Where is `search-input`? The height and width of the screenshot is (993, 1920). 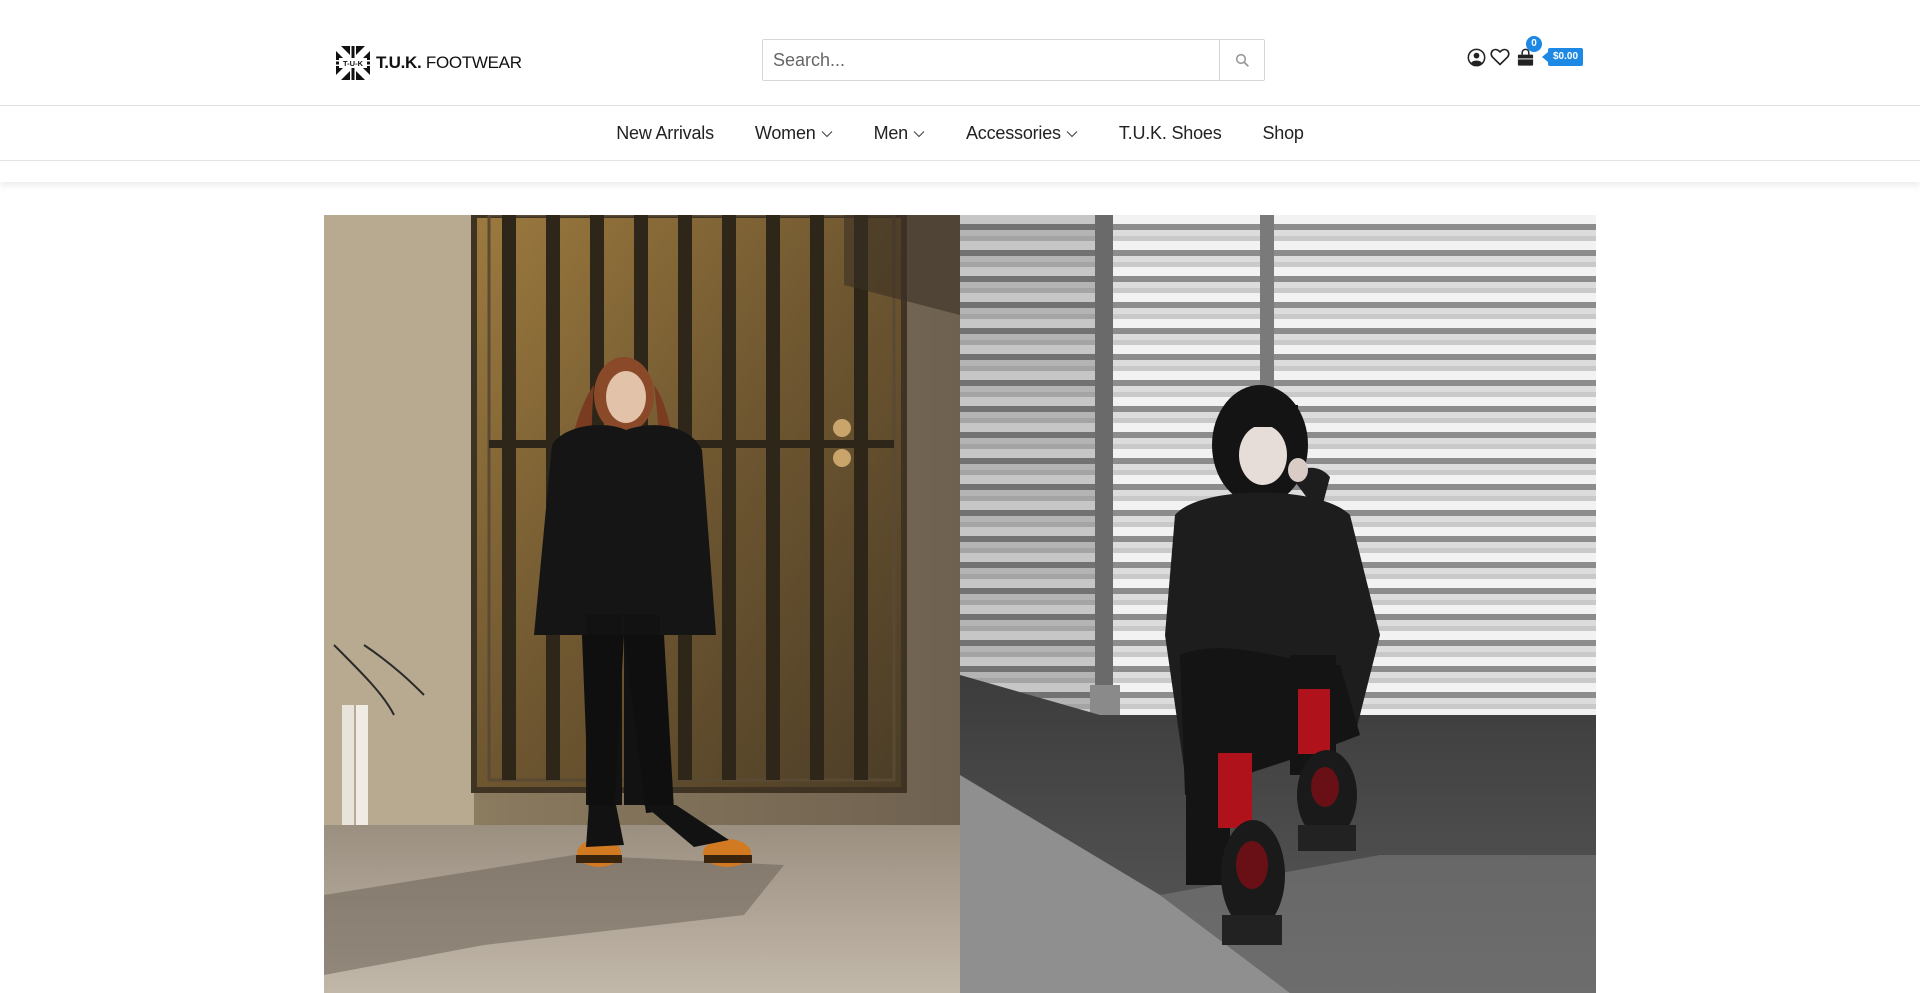
search-input is located at coordinates (991, 60).